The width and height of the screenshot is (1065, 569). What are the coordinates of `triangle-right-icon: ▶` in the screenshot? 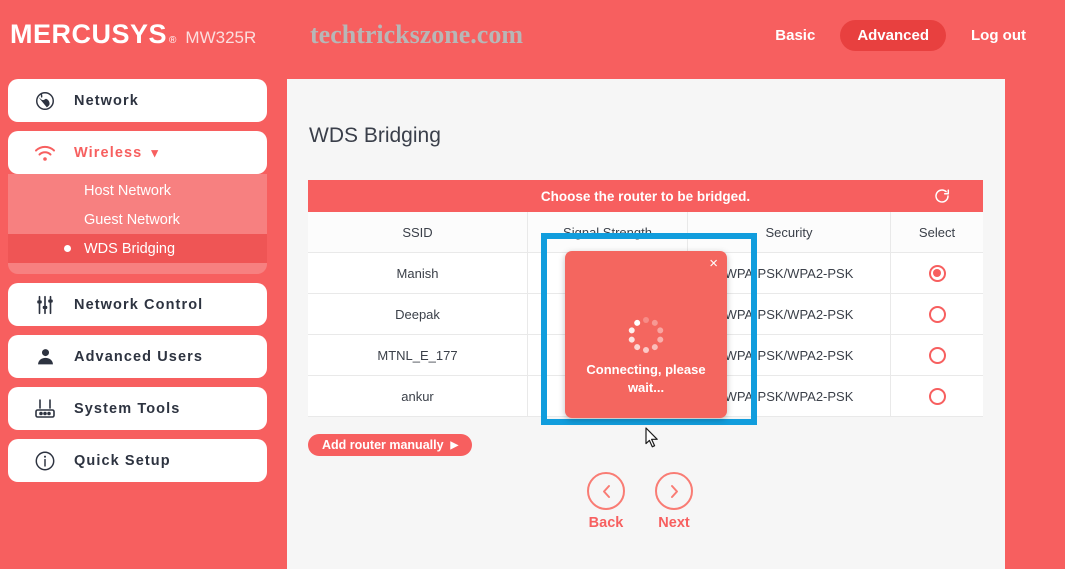 It's located at (454, 445).